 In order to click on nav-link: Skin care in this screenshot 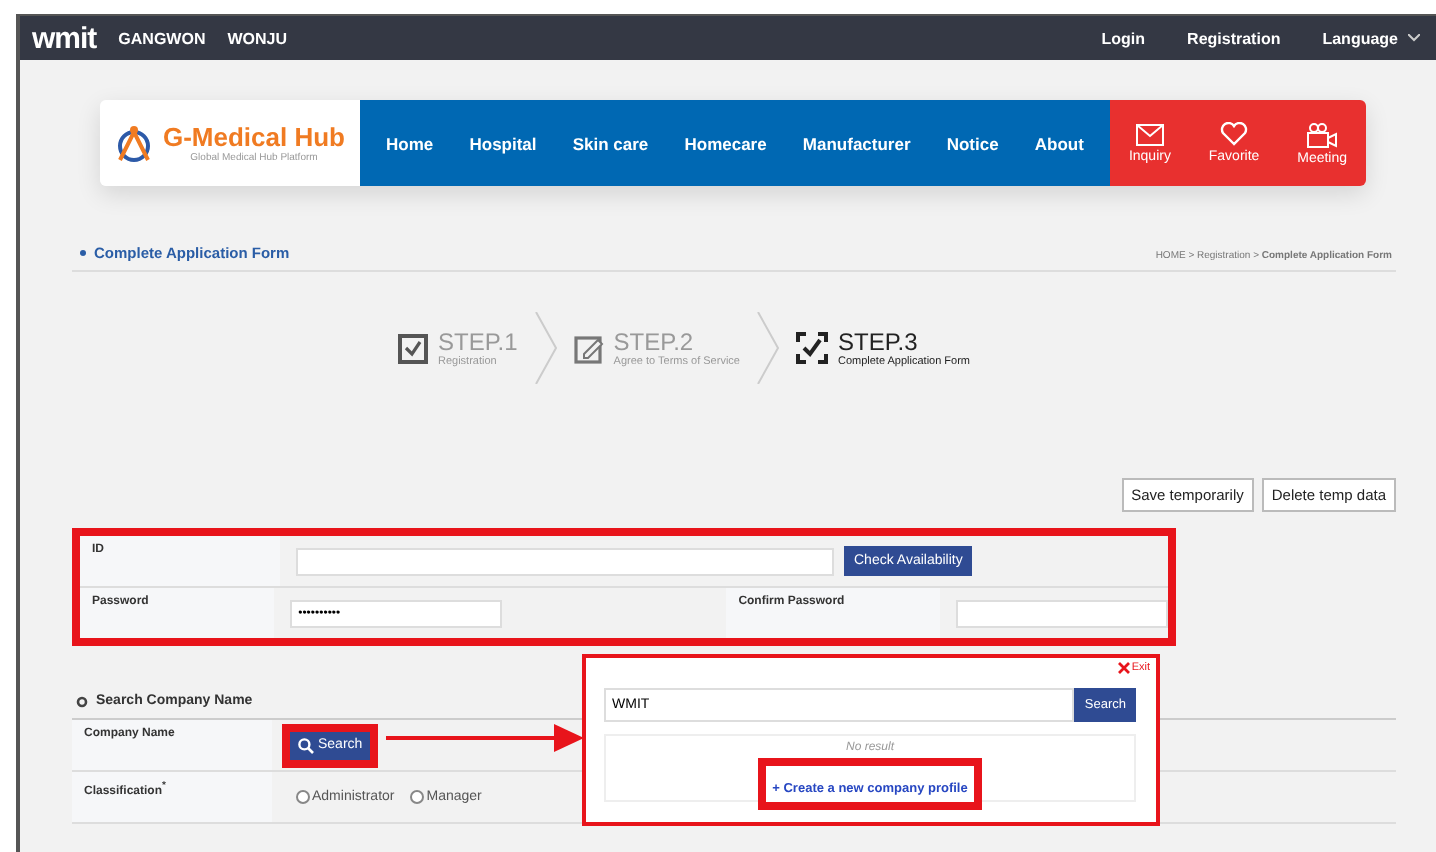, I will do `click(610, 143)`.